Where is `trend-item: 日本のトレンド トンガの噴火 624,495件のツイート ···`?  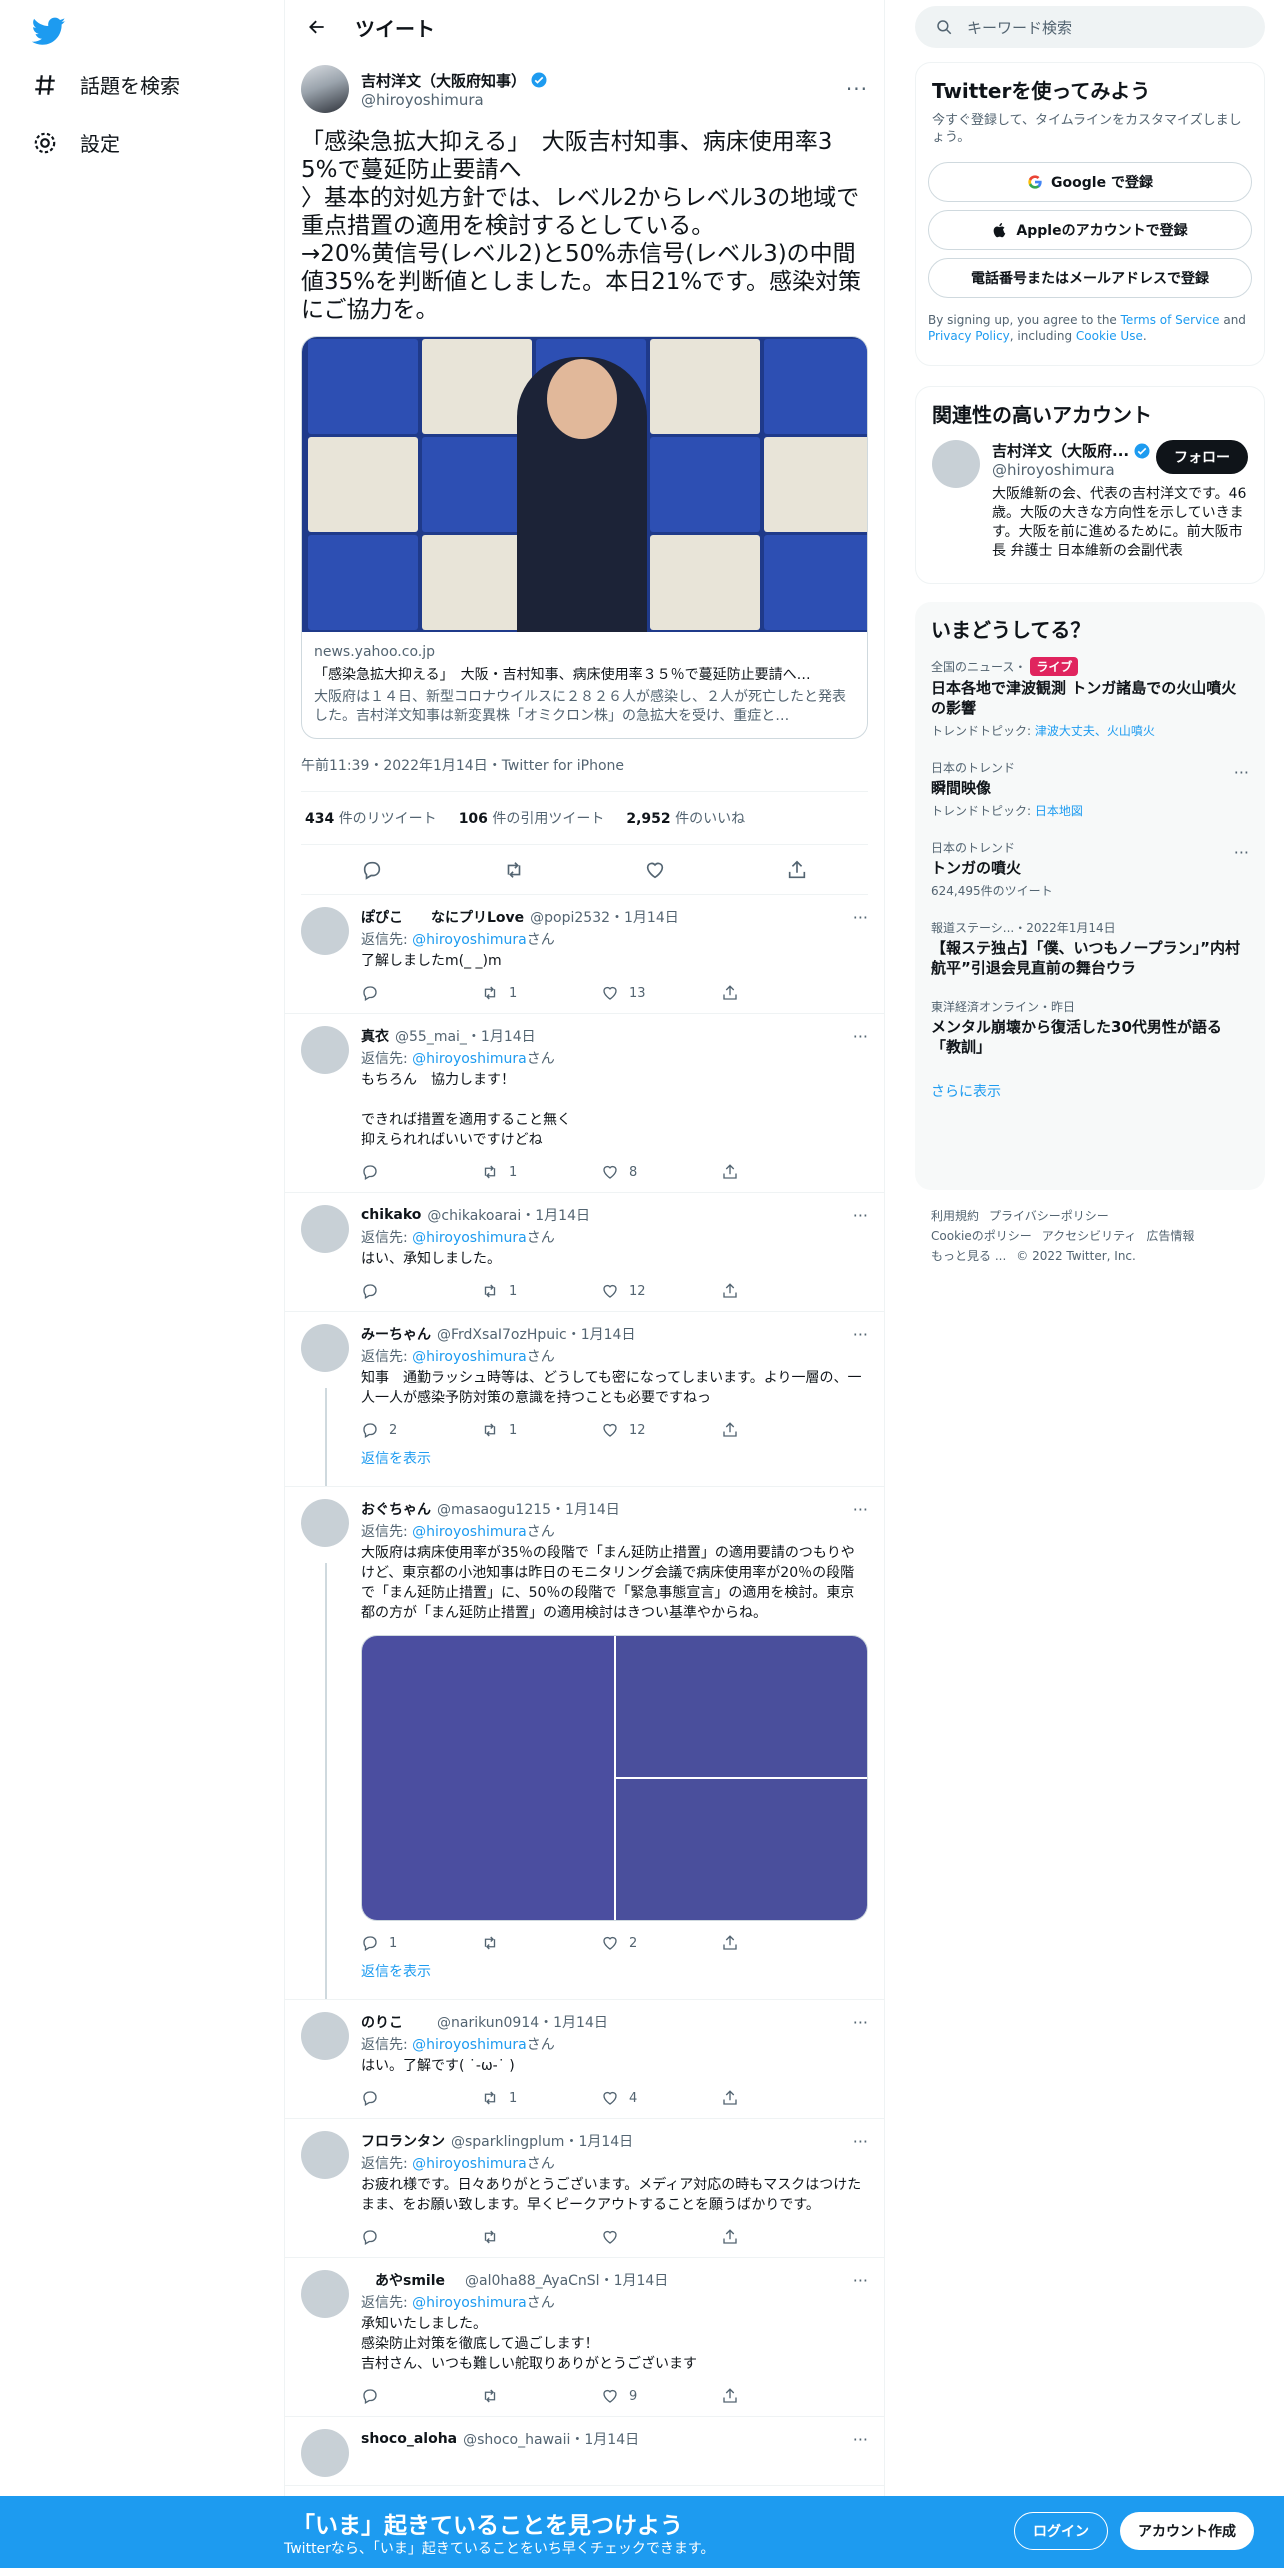
trend-item: 日本のトレンド トンガの噴火 624,495件のツイート ··· is located at coordinates (1090, 869).